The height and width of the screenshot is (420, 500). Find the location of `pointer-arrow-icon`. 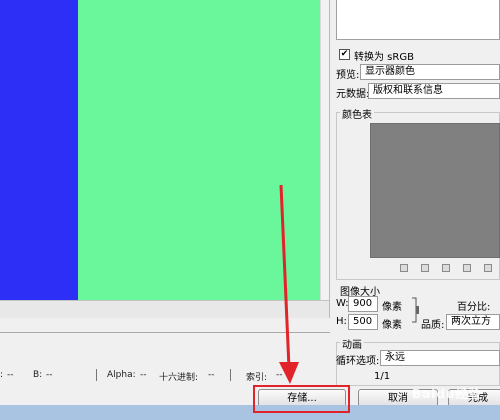

pointer-arrow-icon is located at coordinates (289, 284).